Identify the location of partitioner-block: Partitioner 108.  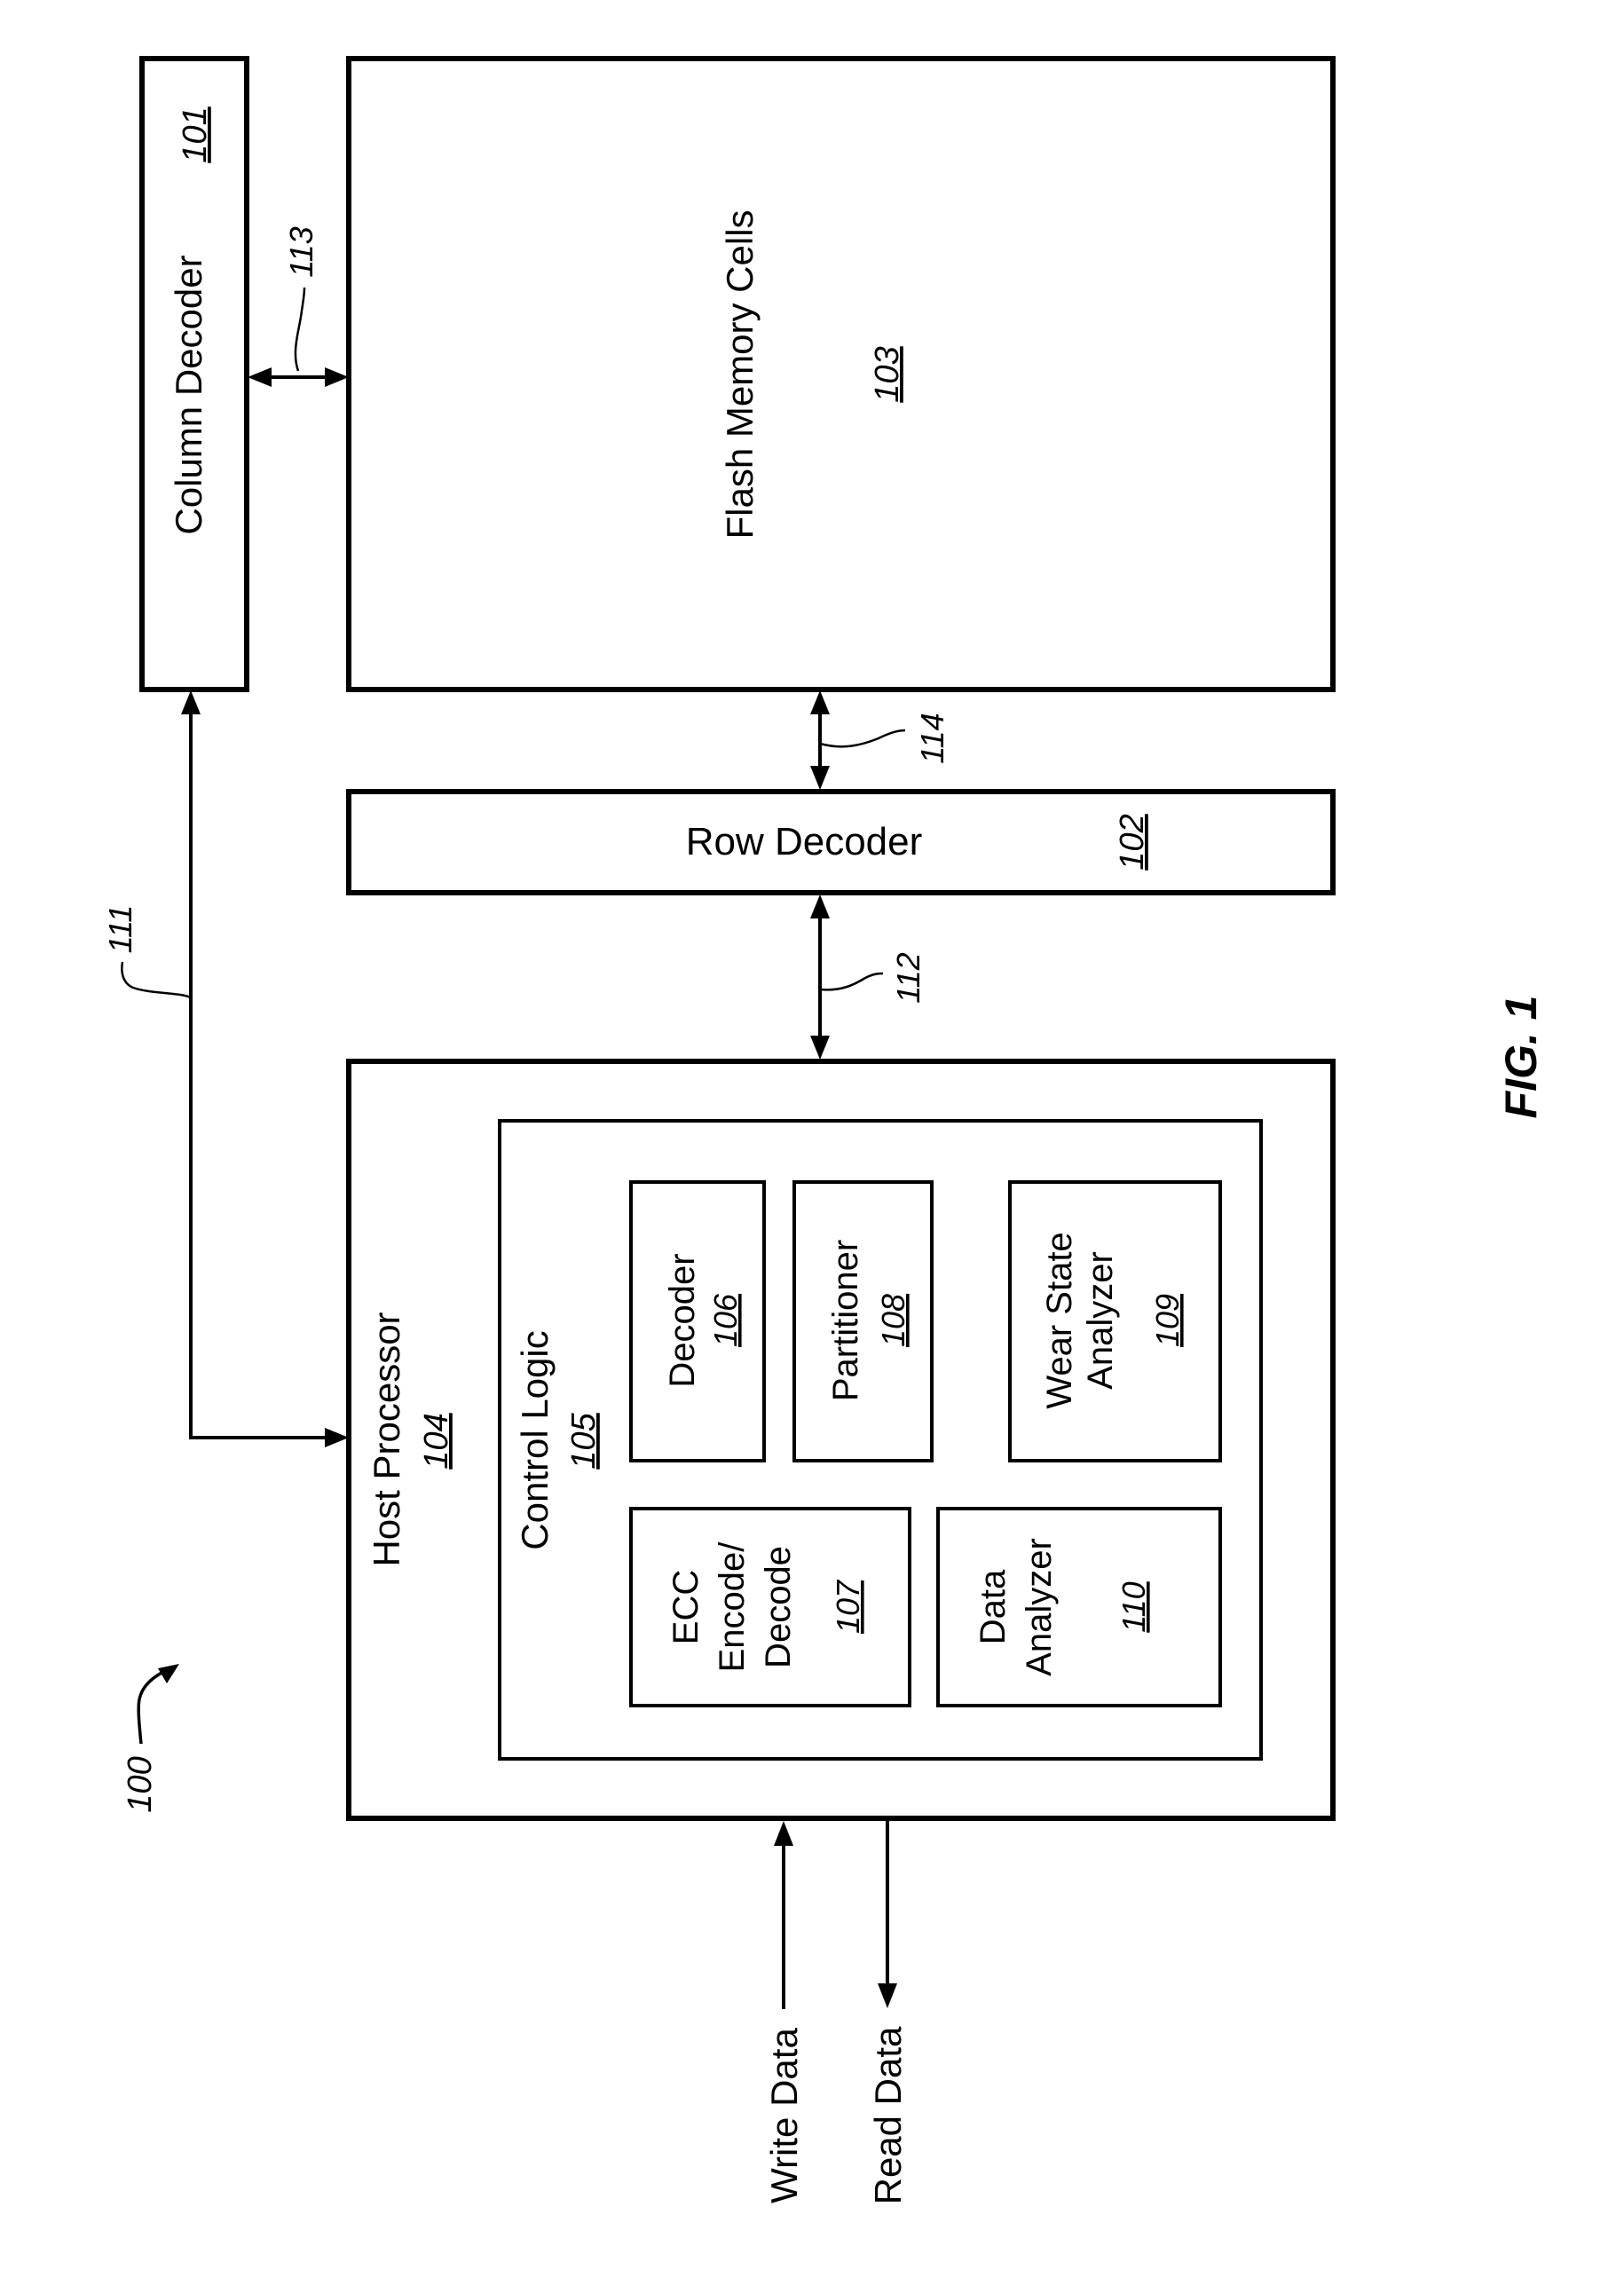
(863, 1321).